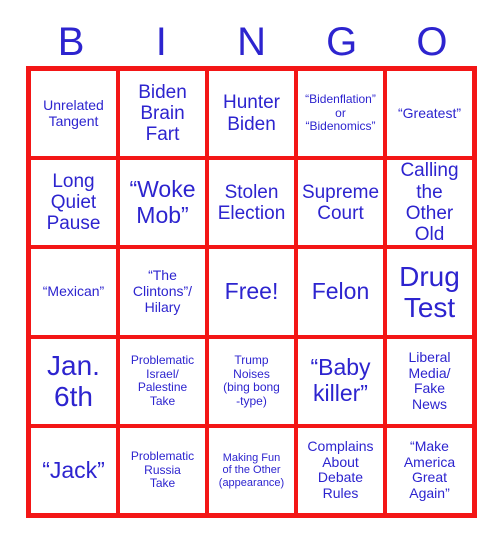 The height and width of the screenshot is (544, 502). I want to click on bingo-cell-label: Stolen Election, so click(251, 202).